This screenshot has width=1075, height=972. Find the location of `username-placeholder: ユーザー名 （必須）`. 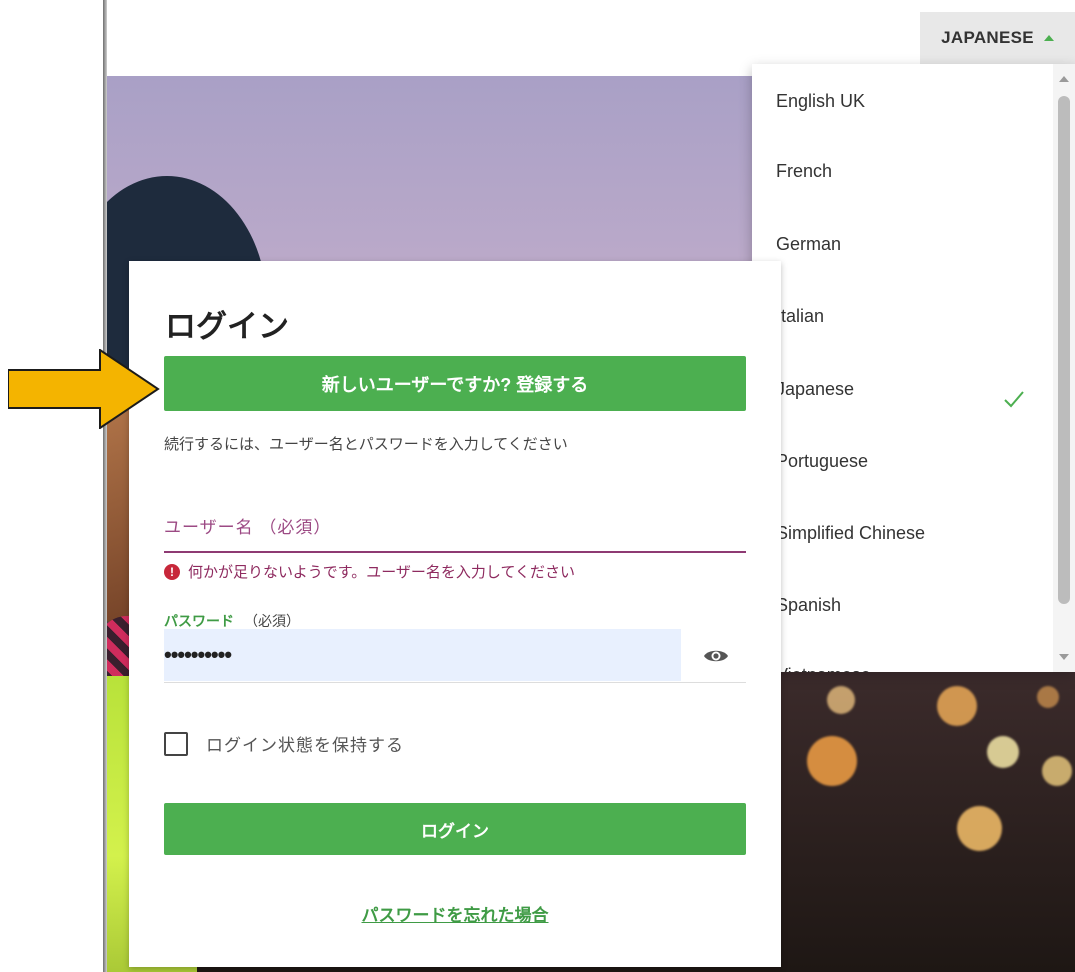

username-placeholder: ユーザー名 （必須） is located at coordinates (247, 525).